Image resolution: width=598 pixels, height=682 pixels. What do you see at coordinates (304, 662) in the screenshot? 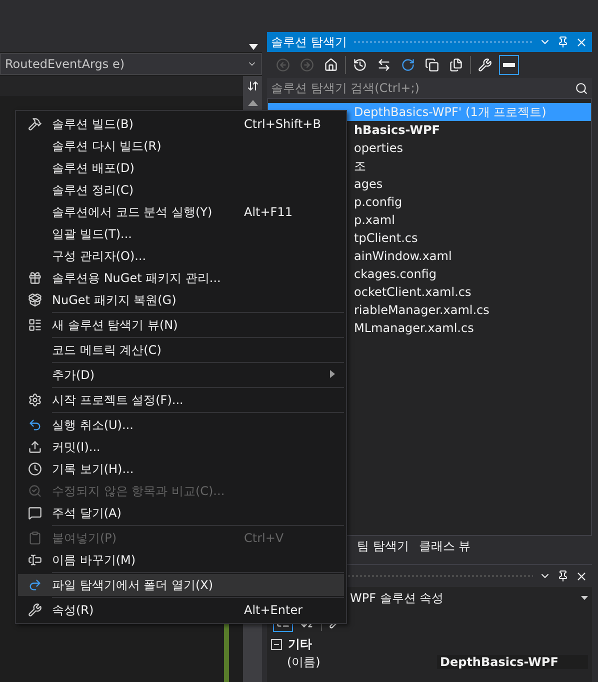
I see `property-name: (이름)` at bounding box center [304, 662].